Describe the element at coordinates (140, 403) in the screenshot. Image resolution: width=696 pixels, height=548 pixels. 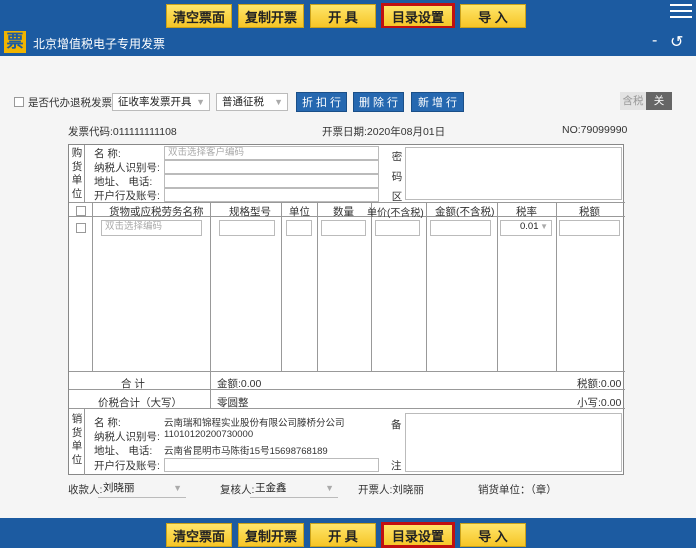
I see `grand-total-label: 价税合计（大写）` at that location.